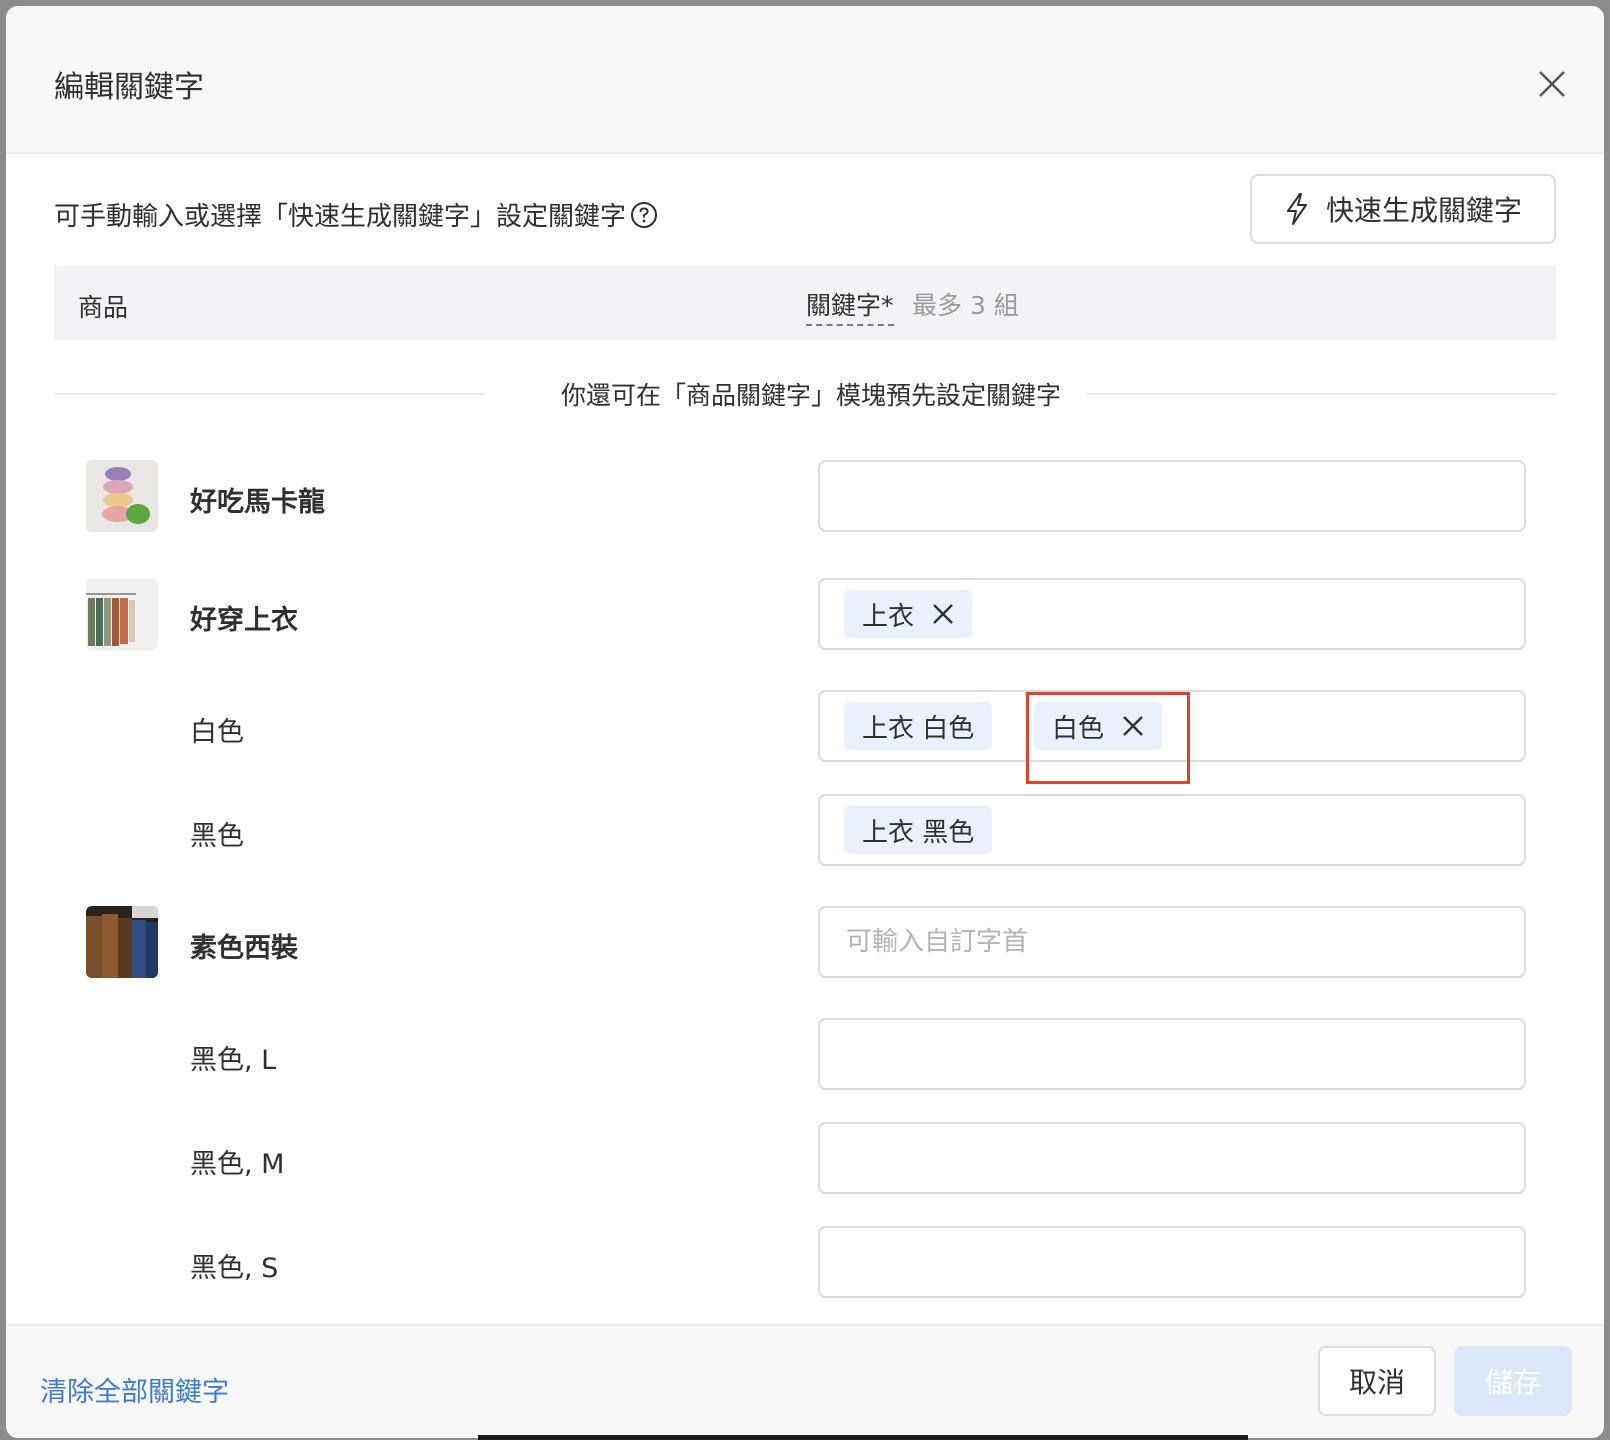  I want to click on intro-text: 可手動輸入或選擇「快速生成關鍵字」設定關鍵字, so click(356, 214).